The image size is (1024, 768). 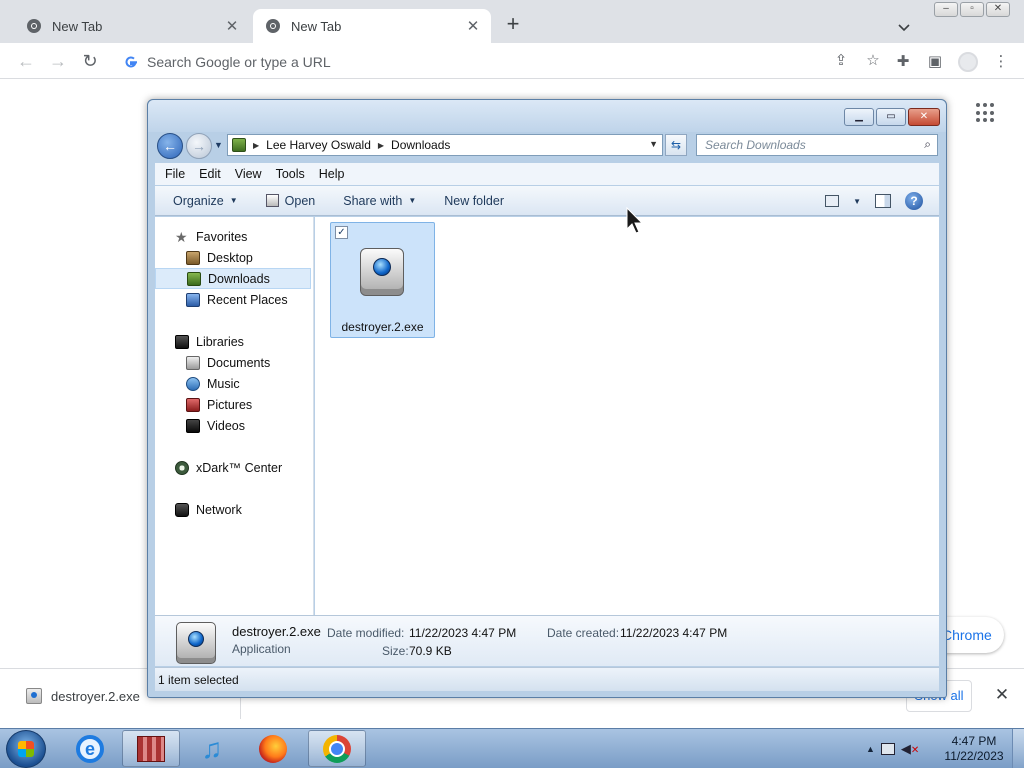 What do you see at coordinates (968, 62) in the screenshot?
I see `profile-avatar` at bounding box center [968, 62].